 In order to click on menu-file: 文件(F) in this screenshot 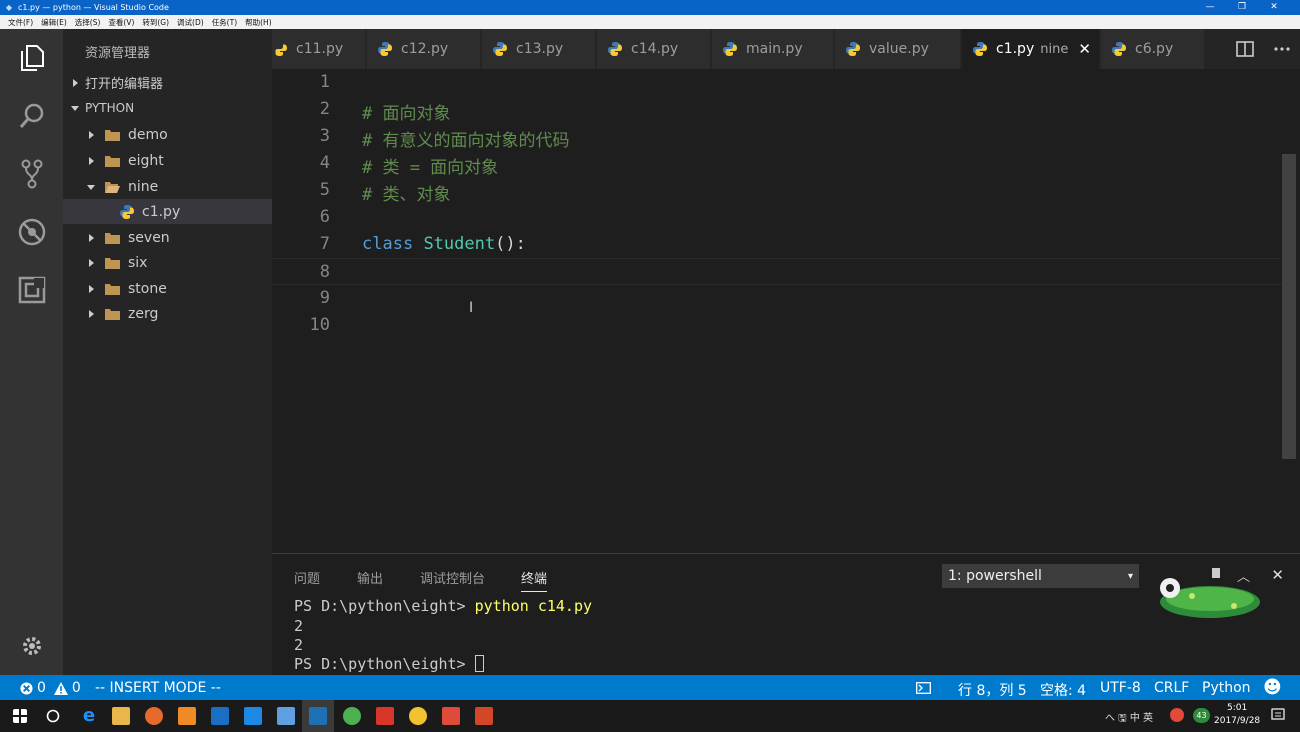, I will do `click(20, 22)`.